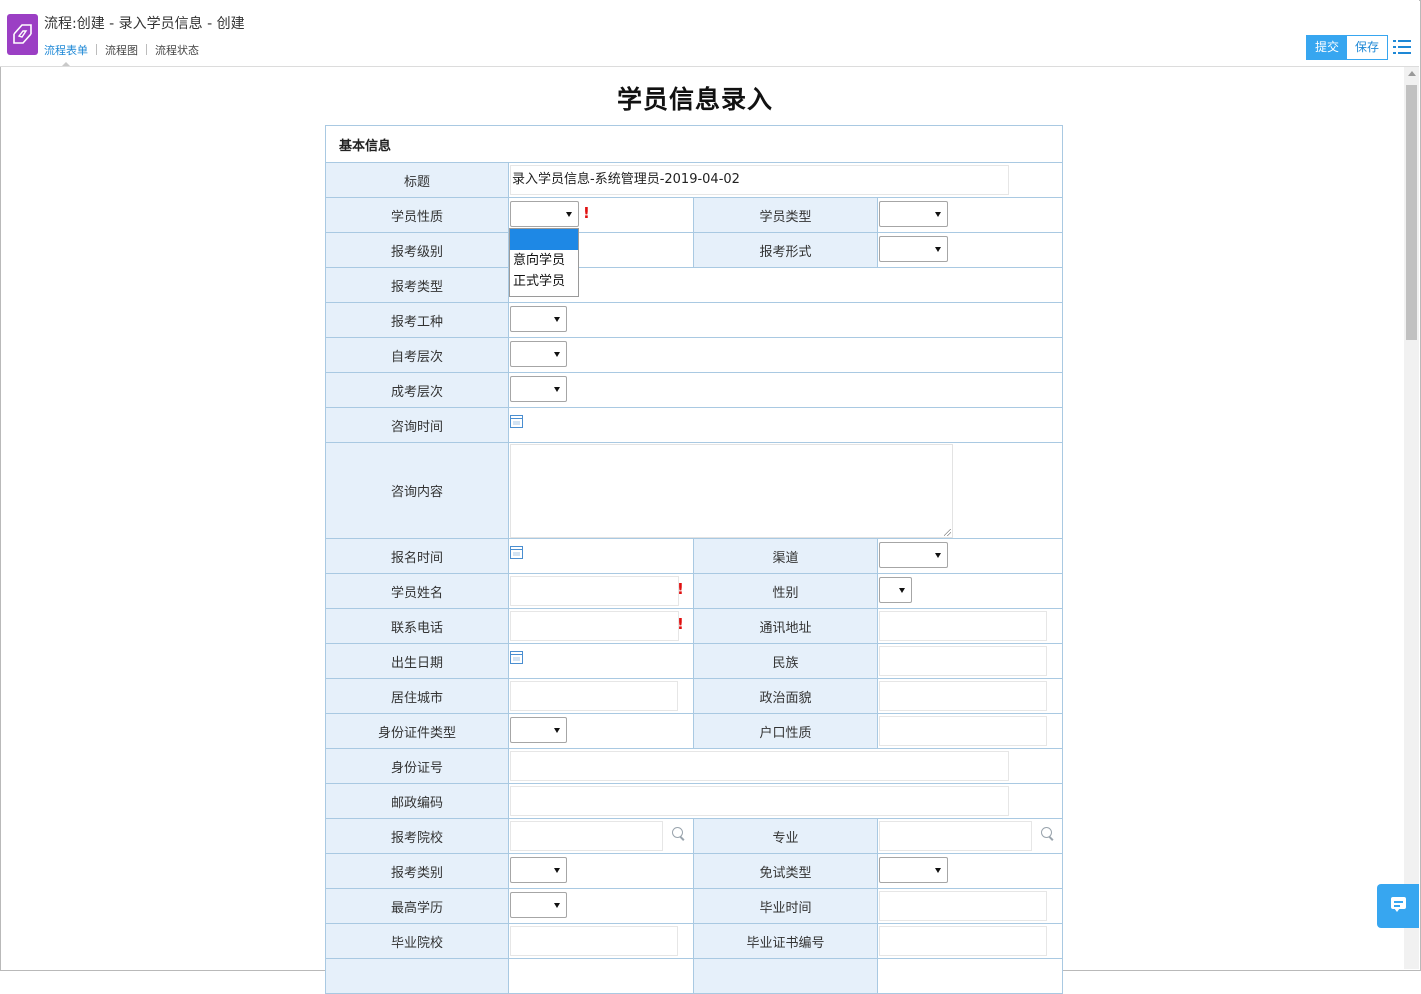  What do you see at coordinates (586, 836) in the screenshot?
I see `exam-school-input` at bounding box center [586, 836].